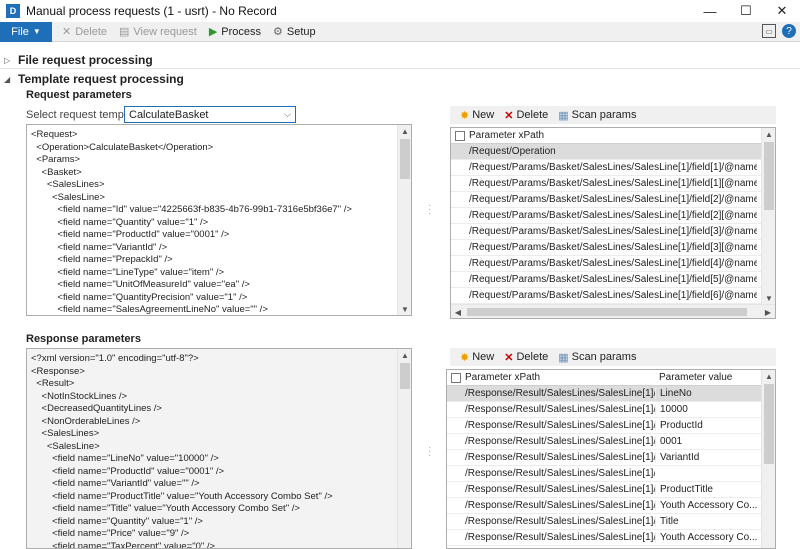 This screenshot has height=549, width=800. Describe the element at coordinates (11, 60) in the screenshot. I see `chevron-right-icon: ▷` at that location.